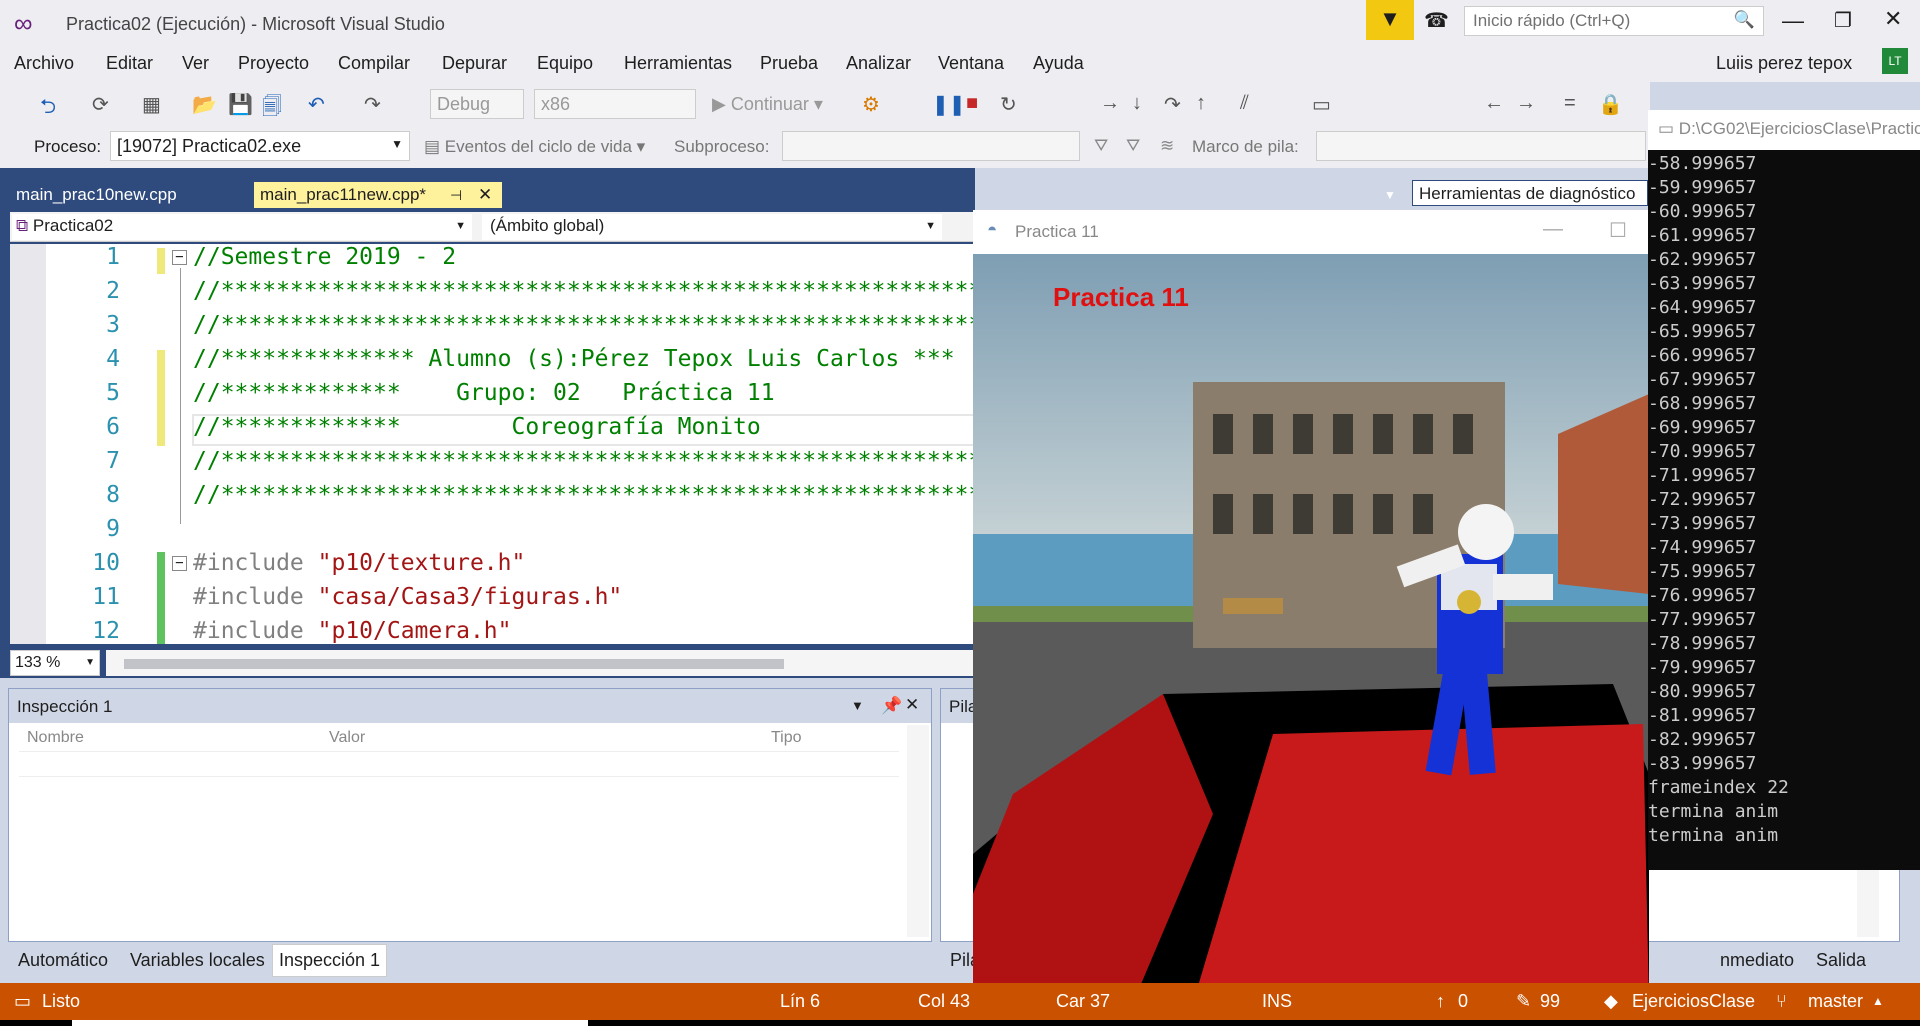 This screenshot has height=1026, width=1920. Describe the element at coordinates (789, 63) in the screenshot. I see `menu-prueba: Prueba` at that location.